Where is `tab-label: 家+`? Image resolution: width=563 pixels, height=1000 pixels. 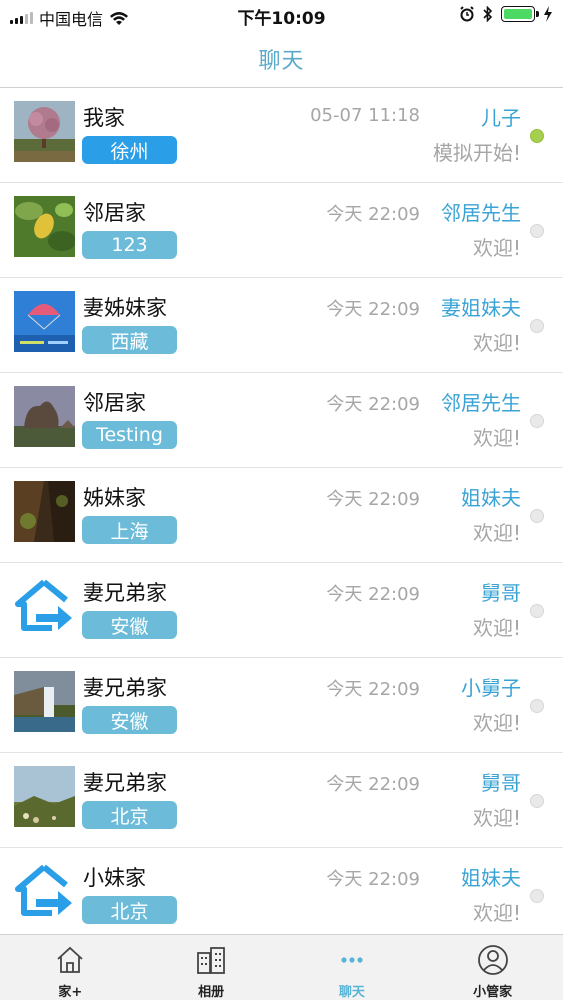 tab-label: 家+ is located at coordinates (70, 992).